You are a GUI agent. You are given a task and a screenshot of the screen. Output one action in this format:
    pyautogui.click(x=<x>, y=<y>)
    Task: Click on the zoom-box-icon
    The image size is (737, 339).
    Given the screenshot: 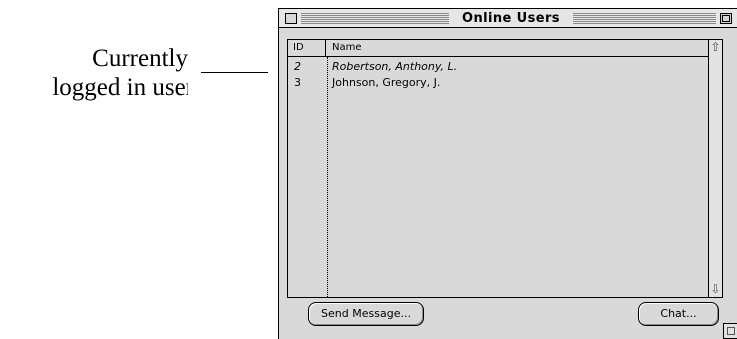 What is the action you would take?
    pyautogui.click(x=726, y=18)
    